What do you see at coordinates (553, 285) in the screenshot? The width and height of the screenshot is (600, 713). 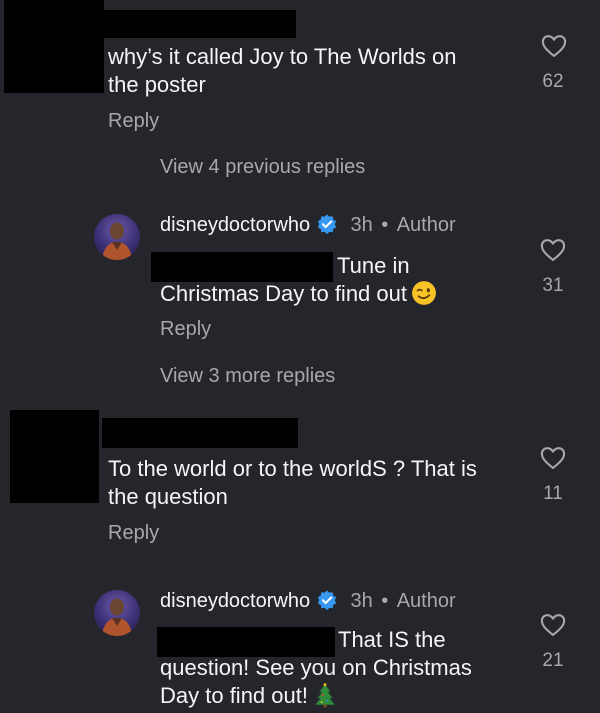 I see `like-count: 31` at bounding box center [553, 285].